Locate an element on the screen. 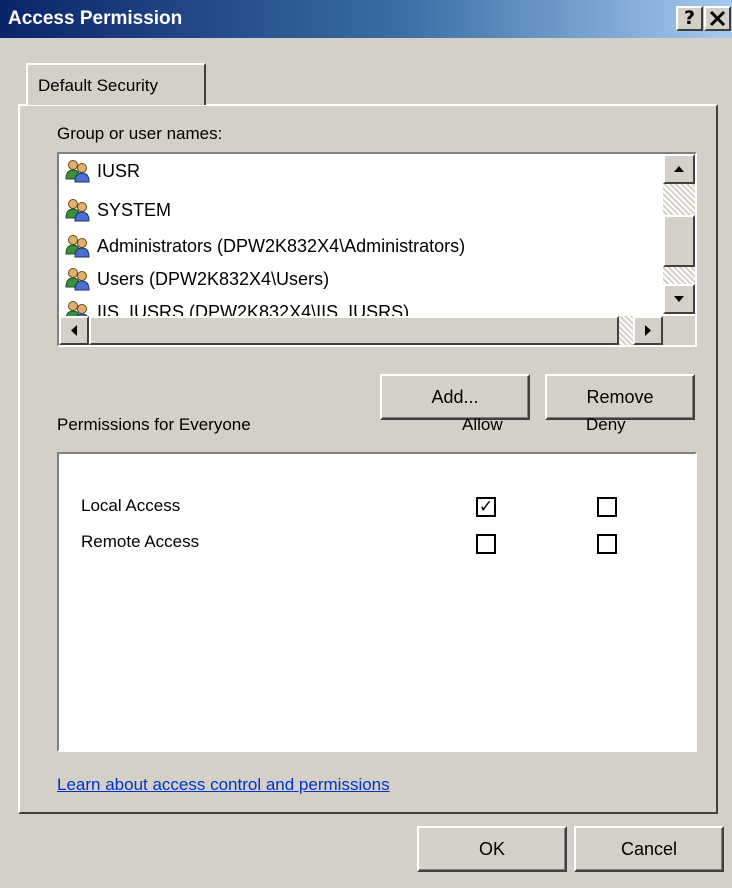  scrollbar-corner is located at coordinates (679, 330).